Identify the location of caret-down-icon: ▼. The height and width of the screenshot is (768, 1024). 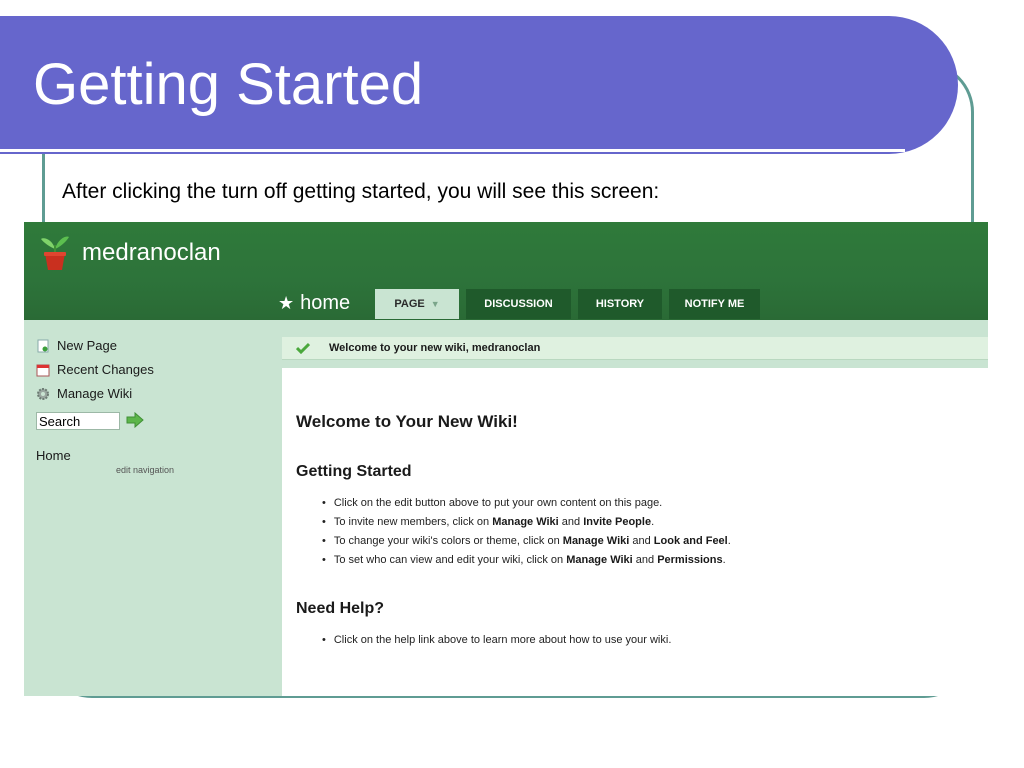
(435, 304).